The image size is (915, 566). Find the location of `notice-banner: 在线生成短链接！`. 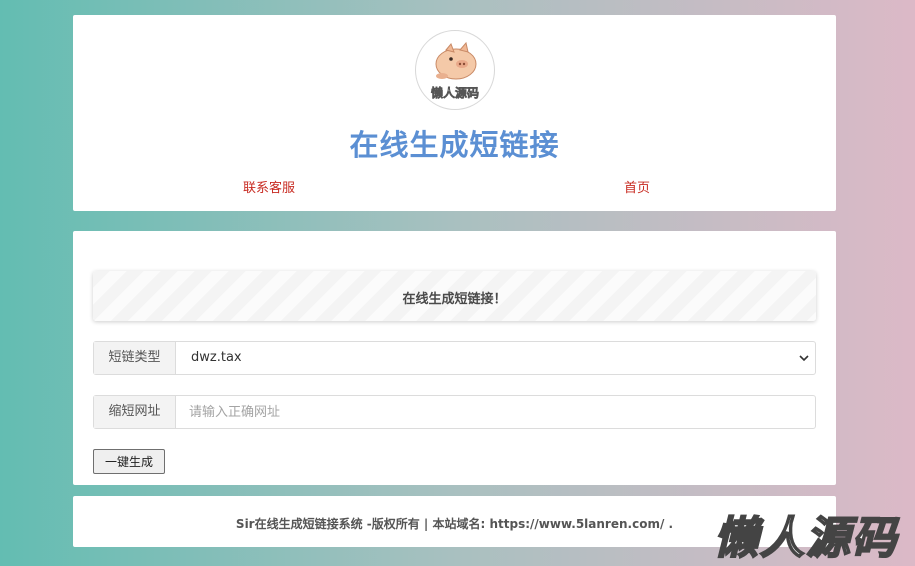

notice-banner: 在线生成短链接！ is located at coordinates (454, 296).